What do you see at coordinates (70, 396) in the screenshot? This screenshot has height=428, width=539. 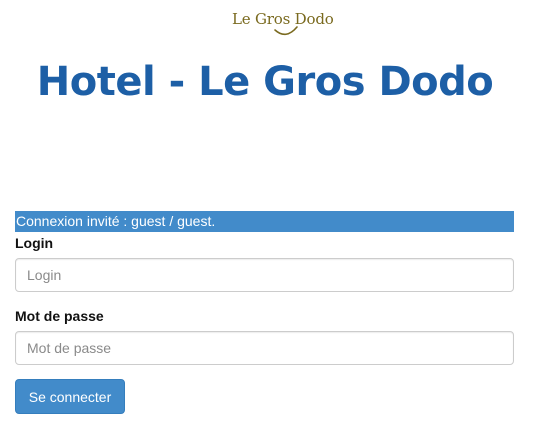 I see `login-button: Se connecter` at bounding box center [70, 396].